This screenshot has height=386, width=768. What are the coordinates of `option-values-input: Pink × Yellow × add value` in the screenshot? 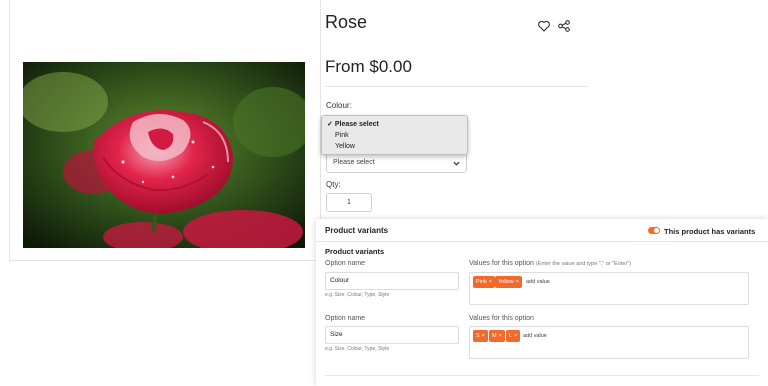 It's located at (609, 288).